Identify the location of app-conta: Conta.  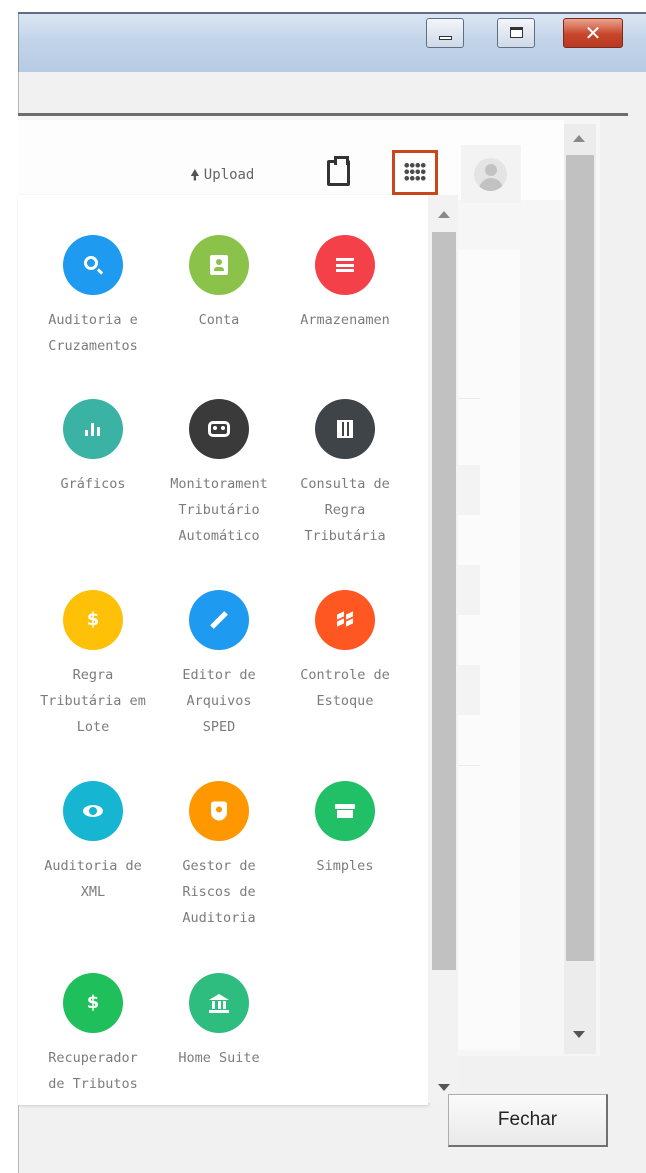
(219, 284).